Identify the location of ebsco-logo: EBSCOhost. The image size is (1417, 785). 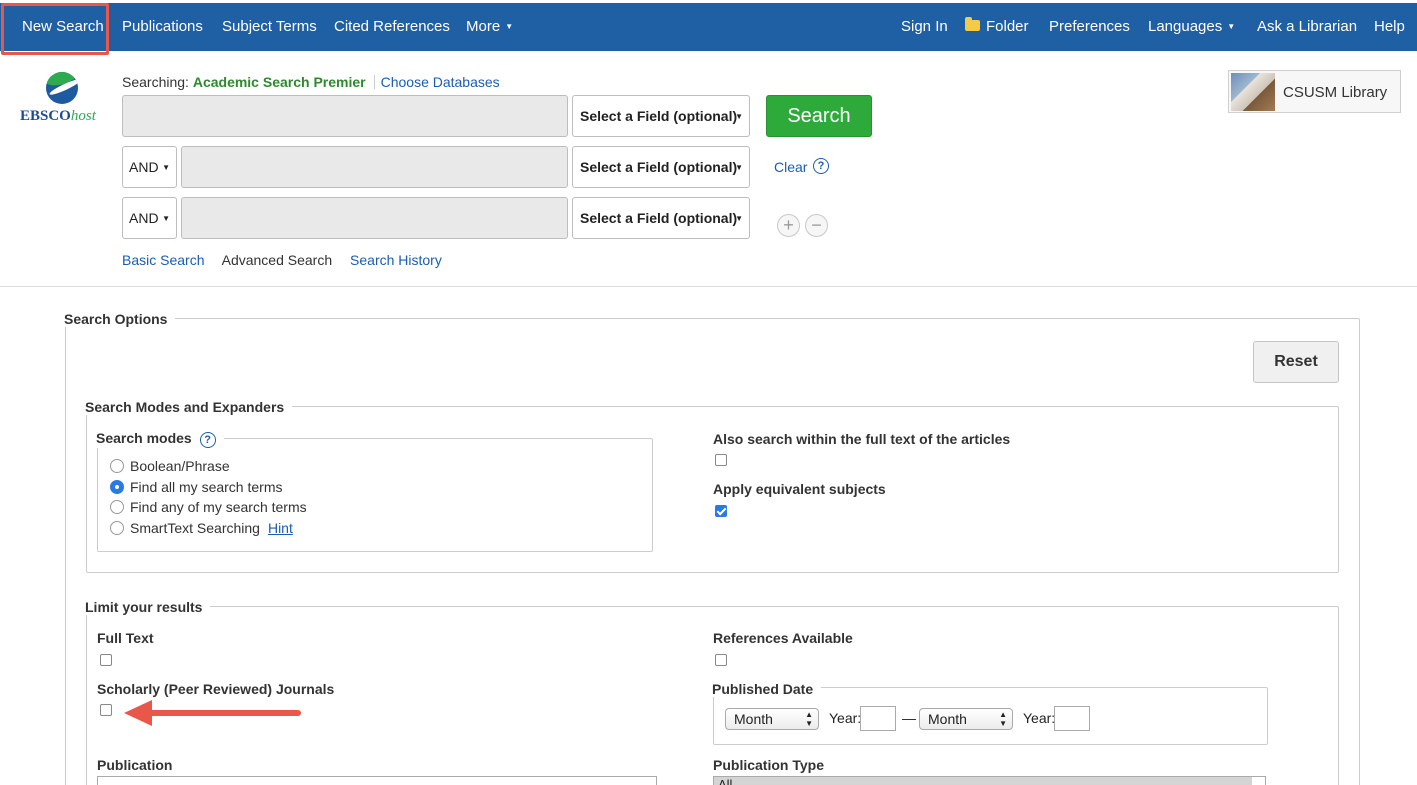
(65, 100).